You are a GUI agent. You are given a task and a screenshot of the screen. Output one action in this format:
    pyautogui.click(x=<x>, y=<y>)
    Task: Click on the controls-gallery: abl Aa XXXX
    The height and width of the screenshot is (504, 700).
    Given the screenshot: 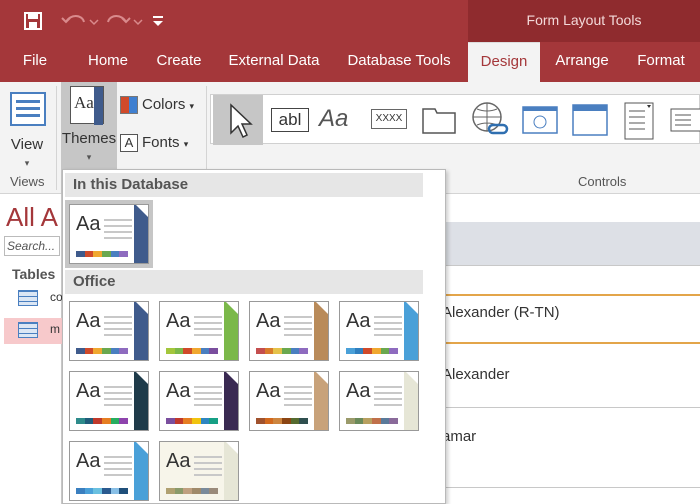 What is the action you would take?
    pyautogui.click(x=455, y=119)
    